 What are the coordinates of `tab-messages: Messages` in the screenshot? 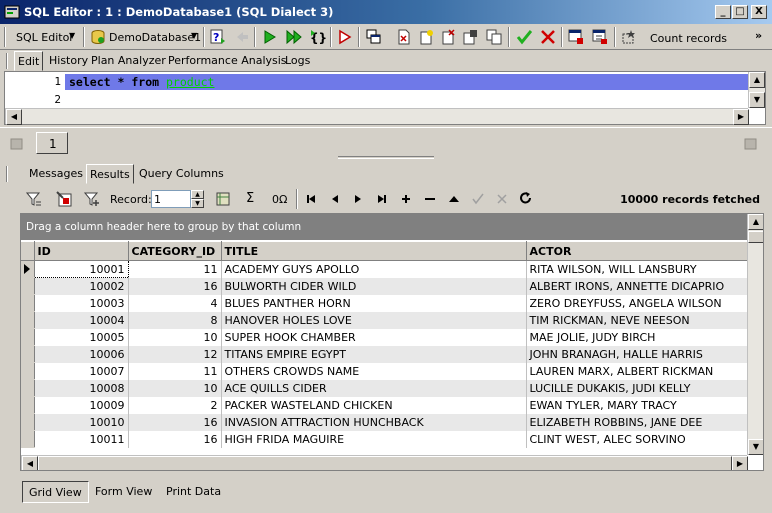 It's located at (56, 174).